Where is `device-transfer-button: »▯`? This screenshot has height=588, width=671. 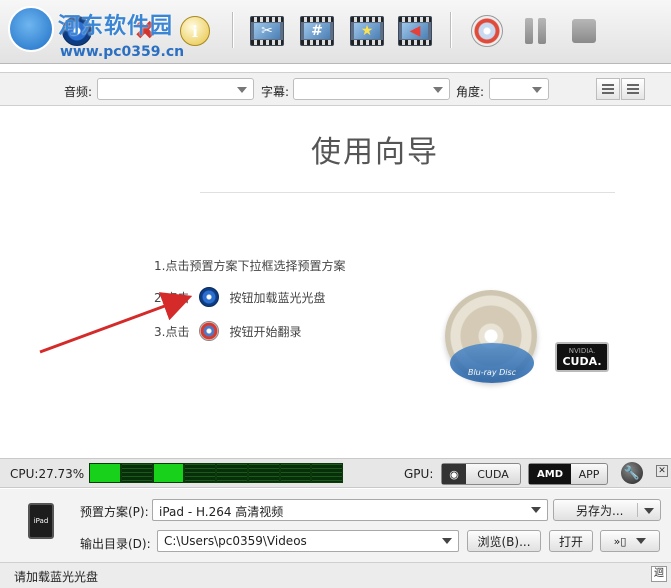 device-transfer-button: »▯ is located at coordinates (630, 541).